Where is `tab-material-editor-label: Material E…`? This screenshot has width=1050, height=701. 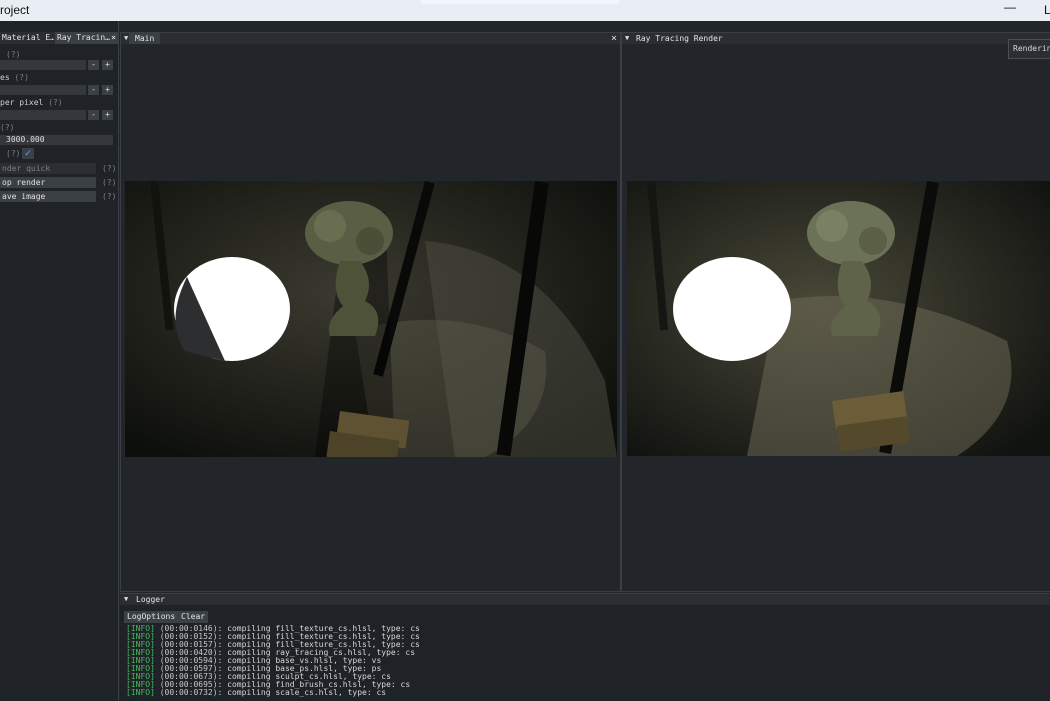 tab-material-editor-label: Material E… is located at coordinates (28, 37).